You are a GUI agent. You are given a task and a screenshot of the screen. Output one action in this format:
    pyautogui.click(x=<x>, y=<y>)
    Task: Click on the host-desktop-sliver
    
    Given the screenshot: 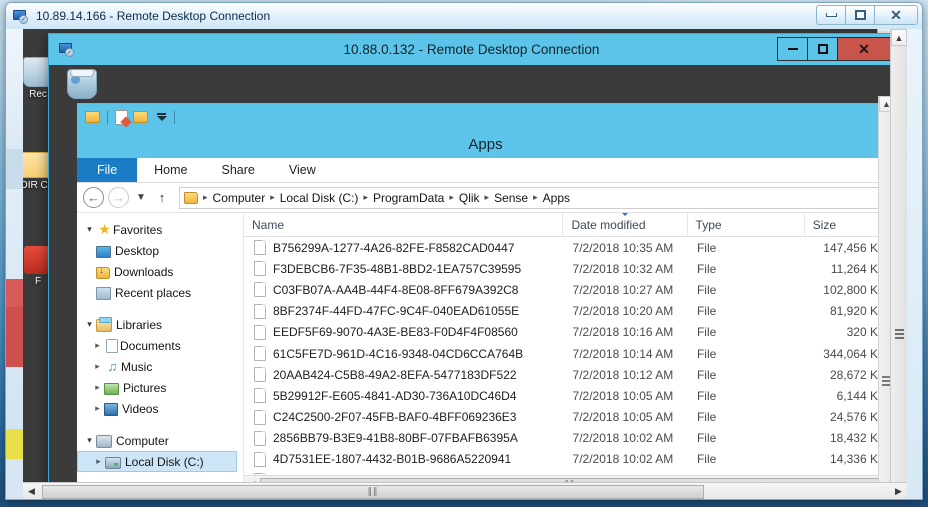 What is the action you would take?
    pyautogui.click(x=14, y=264)
    